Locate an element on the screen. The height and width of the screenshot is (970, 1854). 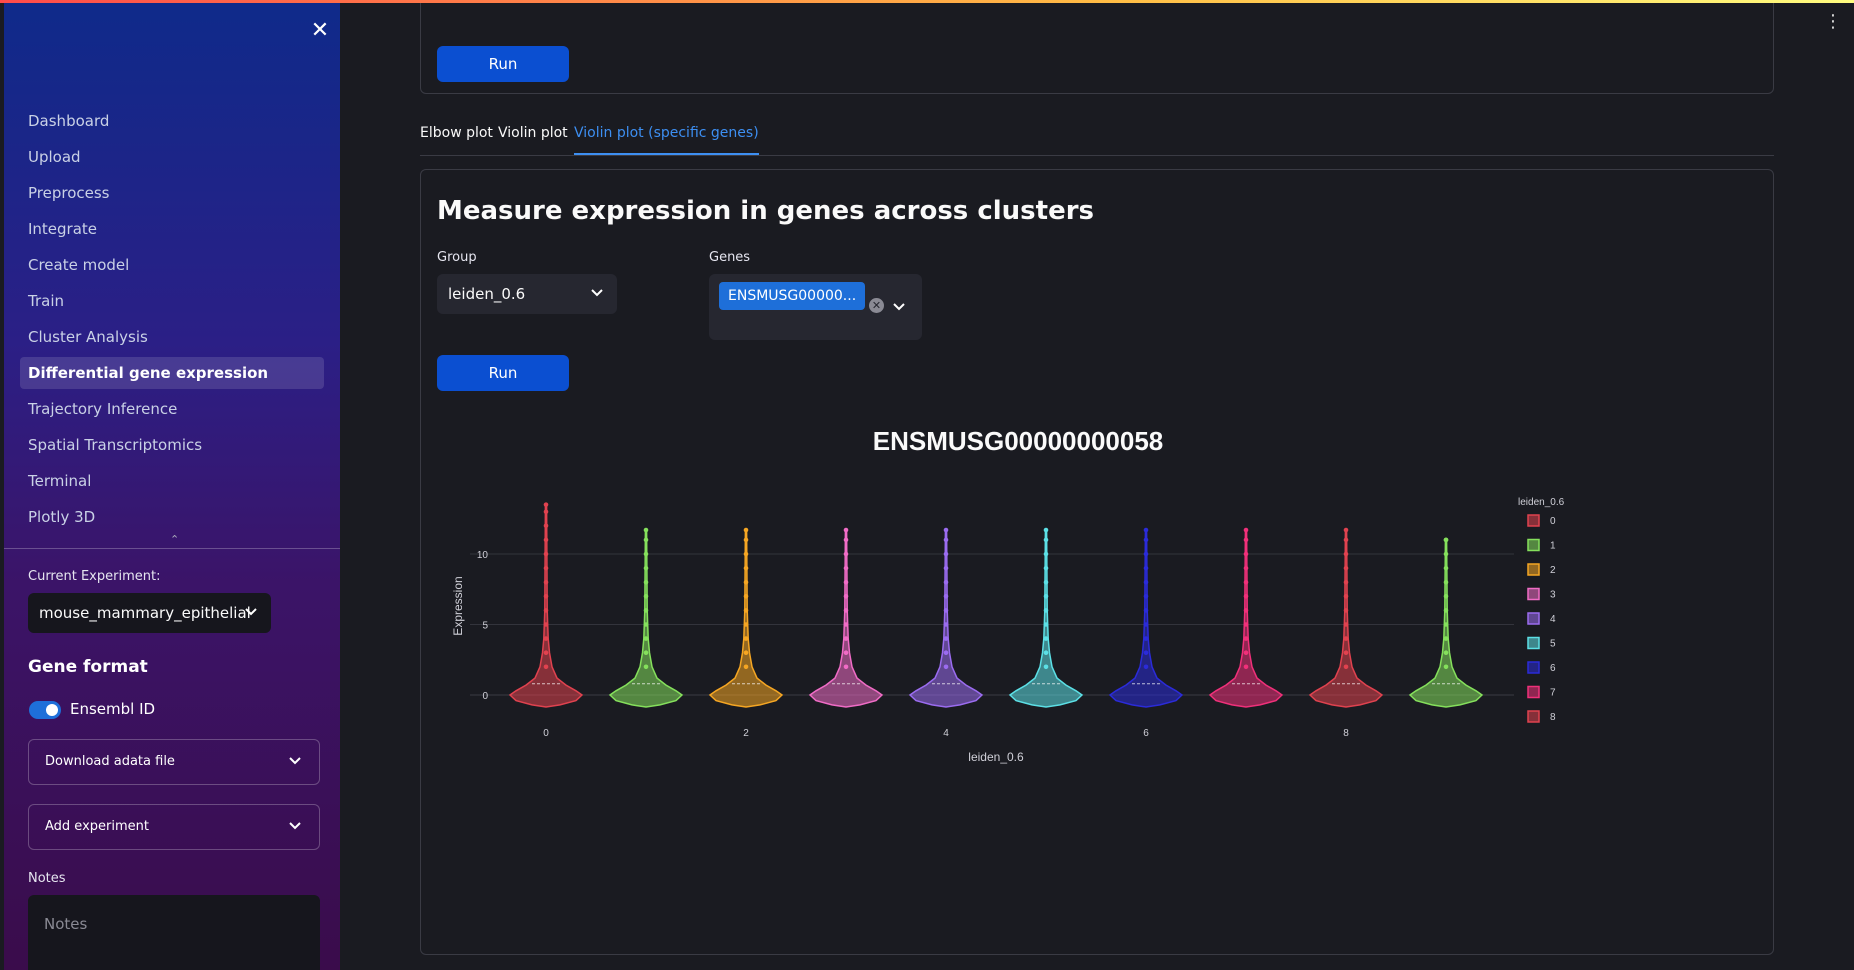
sidebar-item-spatial-transcriptomics: Spatial Transcriptomics is located at coordinates (172, 445).